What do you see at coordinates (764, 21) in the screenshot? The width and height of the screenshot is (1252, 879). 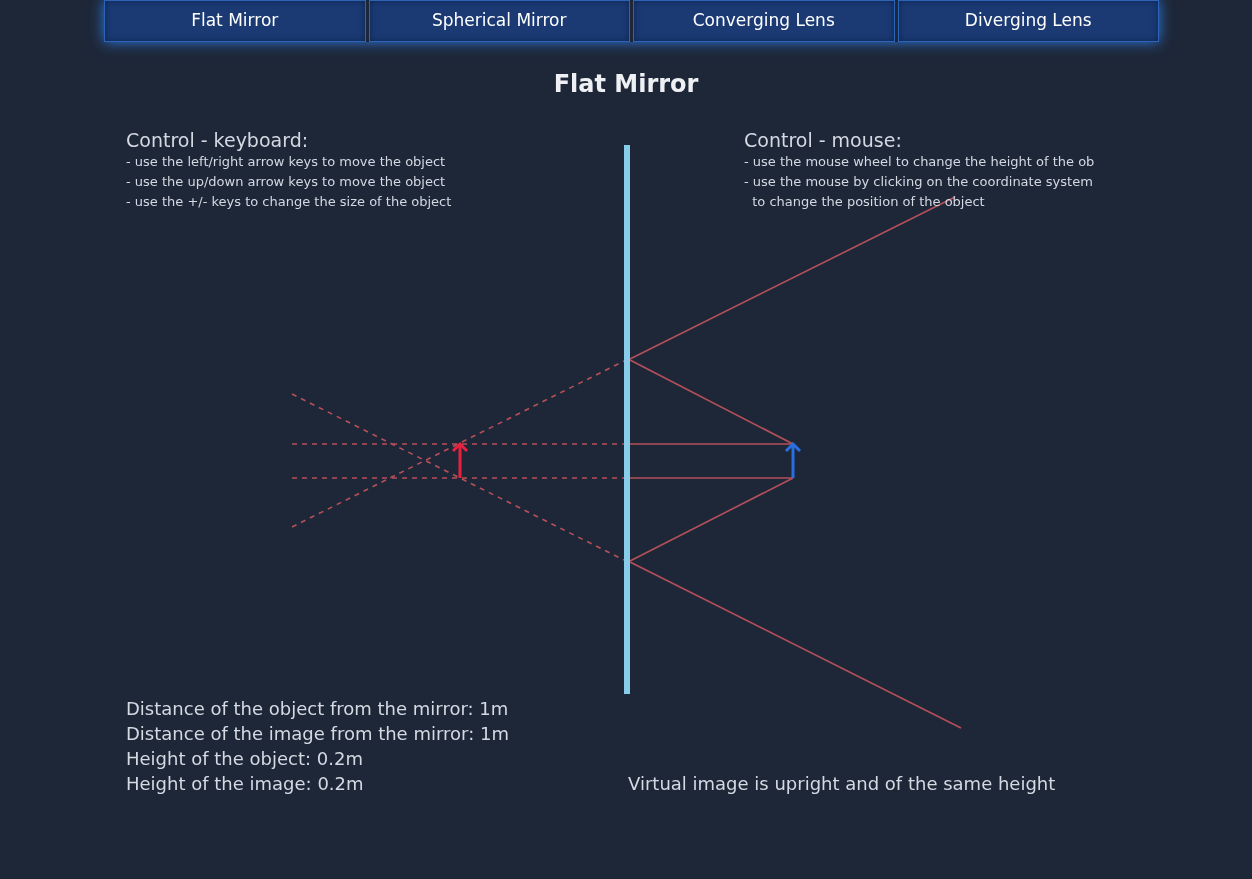 I see `tab: Converging Lens` at bounding box center [764, 21].